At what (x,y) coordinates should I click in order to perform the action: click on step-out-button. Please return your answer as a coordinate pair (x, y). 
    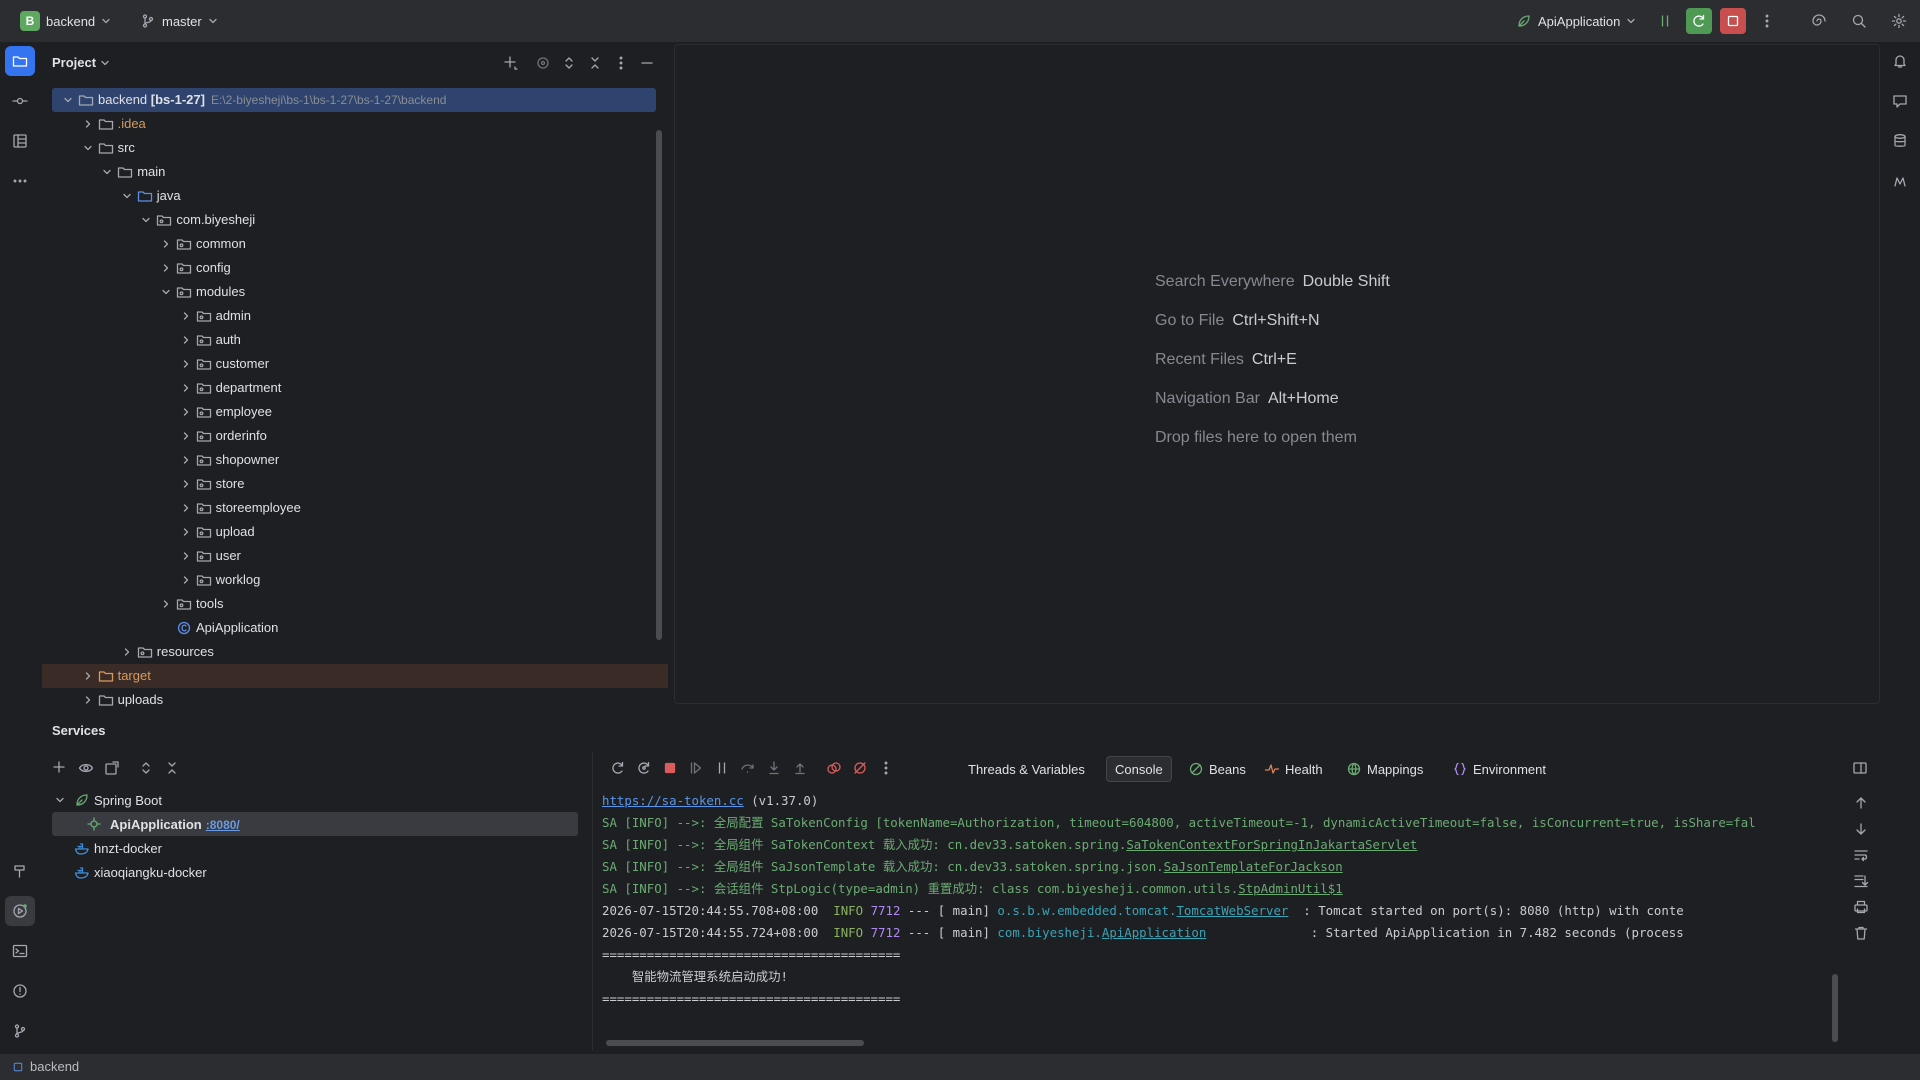
    Looking at the image, I should click on (800, 768).